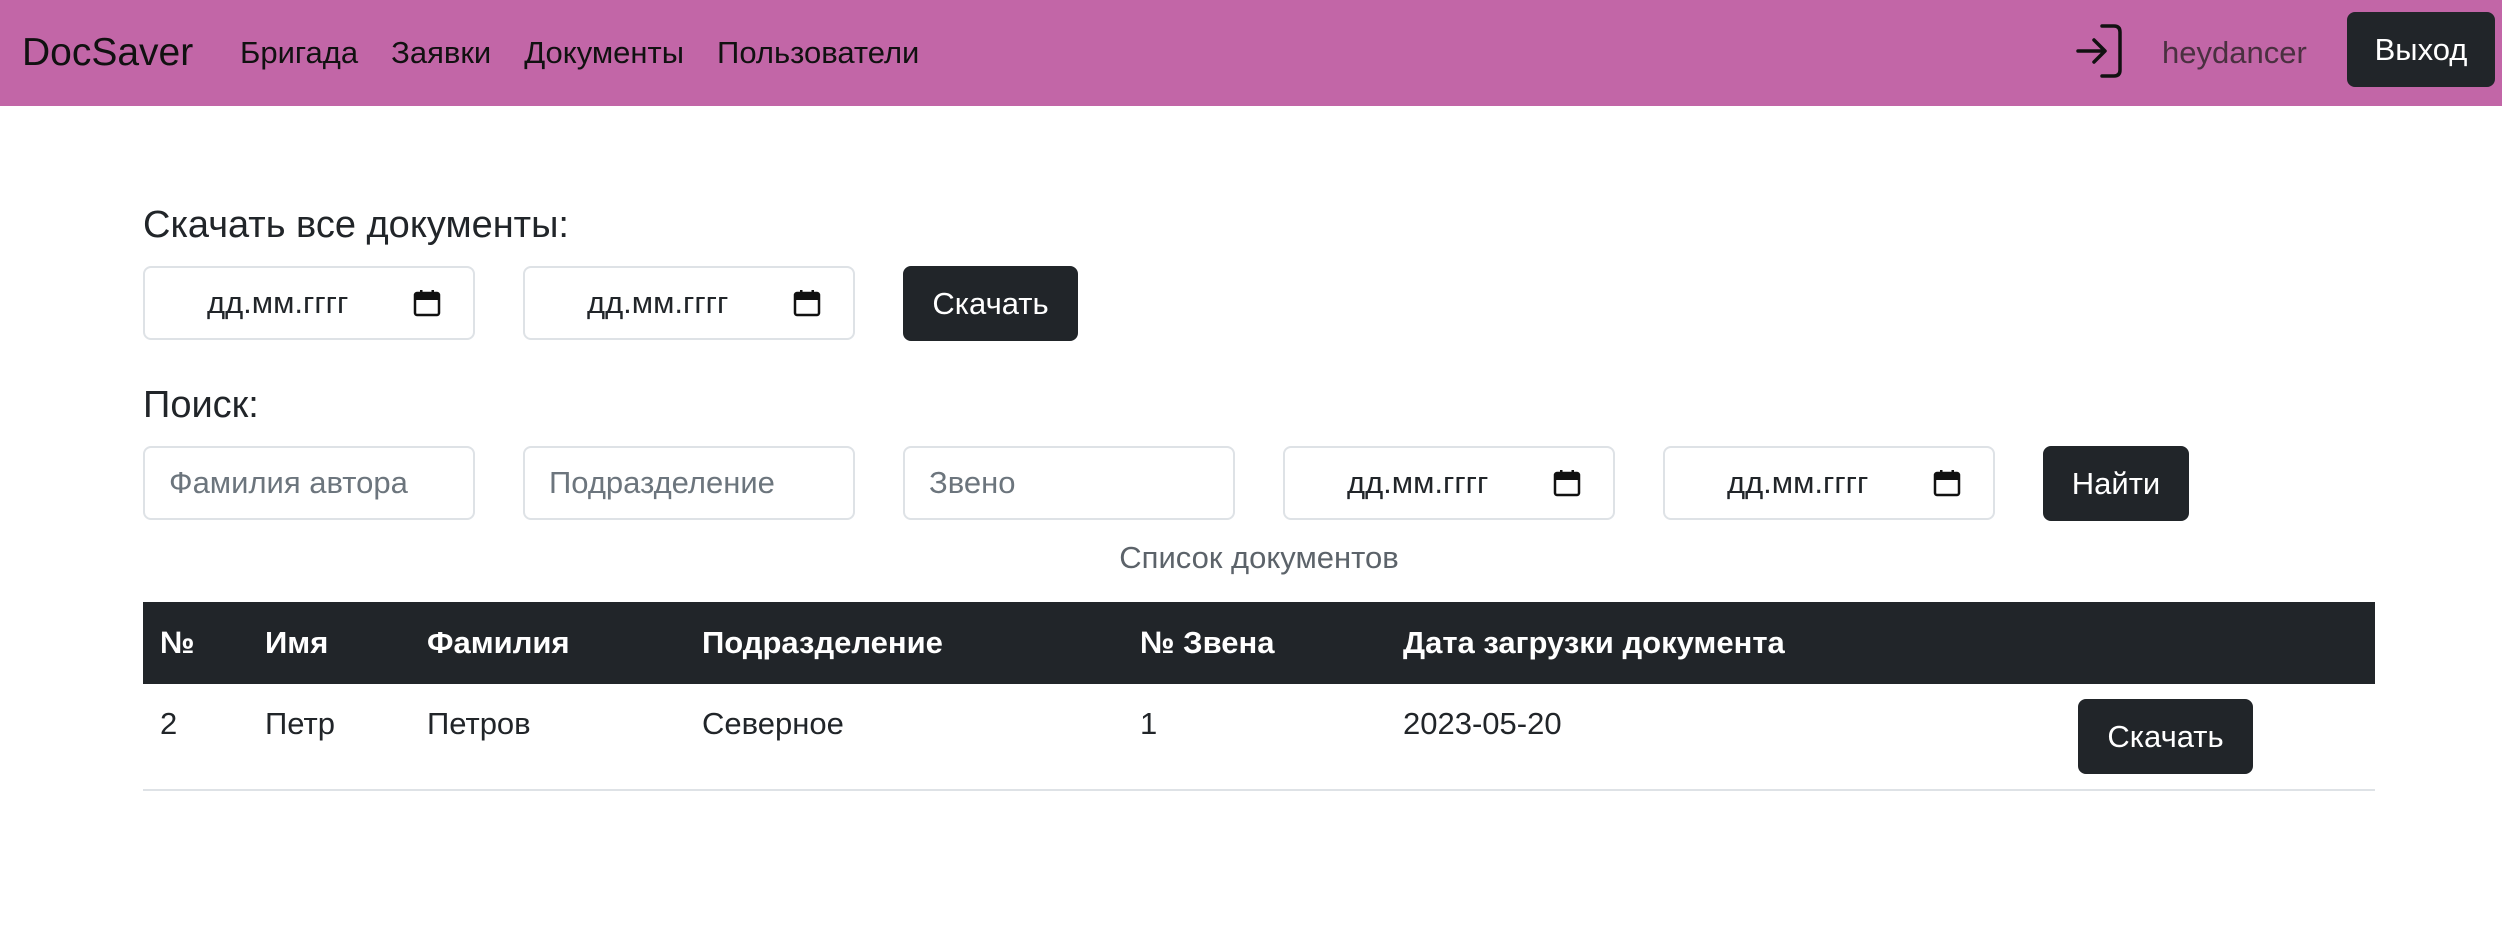 The height and width of the screenshot is (942, 2502). What do you see at coordinates (2234, 52) in the screenshot?
I see `username: heydancer` at bounding box center [2234, 52].